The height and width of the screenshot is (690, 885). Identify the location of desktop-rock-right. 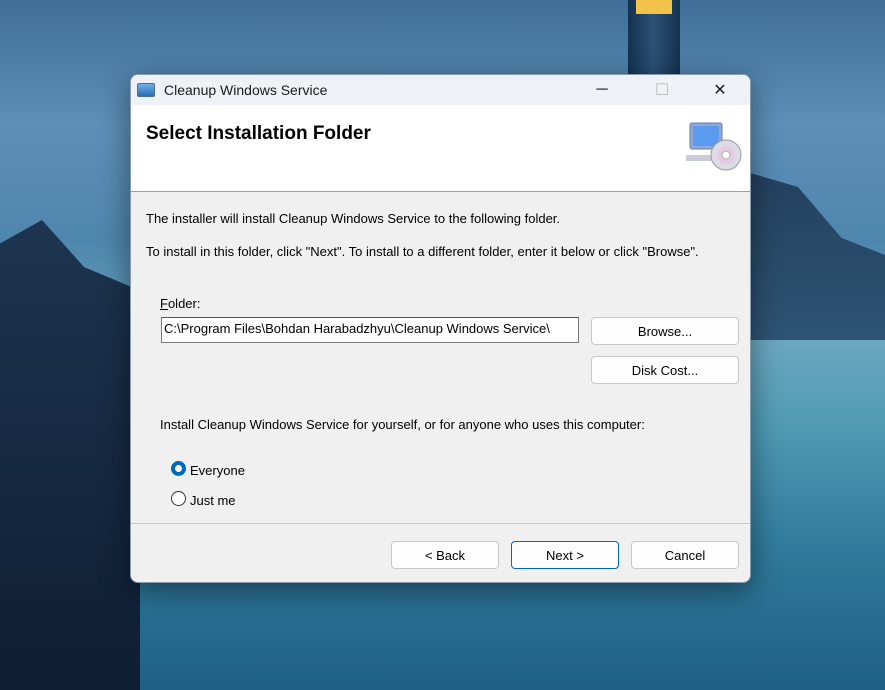
(812, 255).